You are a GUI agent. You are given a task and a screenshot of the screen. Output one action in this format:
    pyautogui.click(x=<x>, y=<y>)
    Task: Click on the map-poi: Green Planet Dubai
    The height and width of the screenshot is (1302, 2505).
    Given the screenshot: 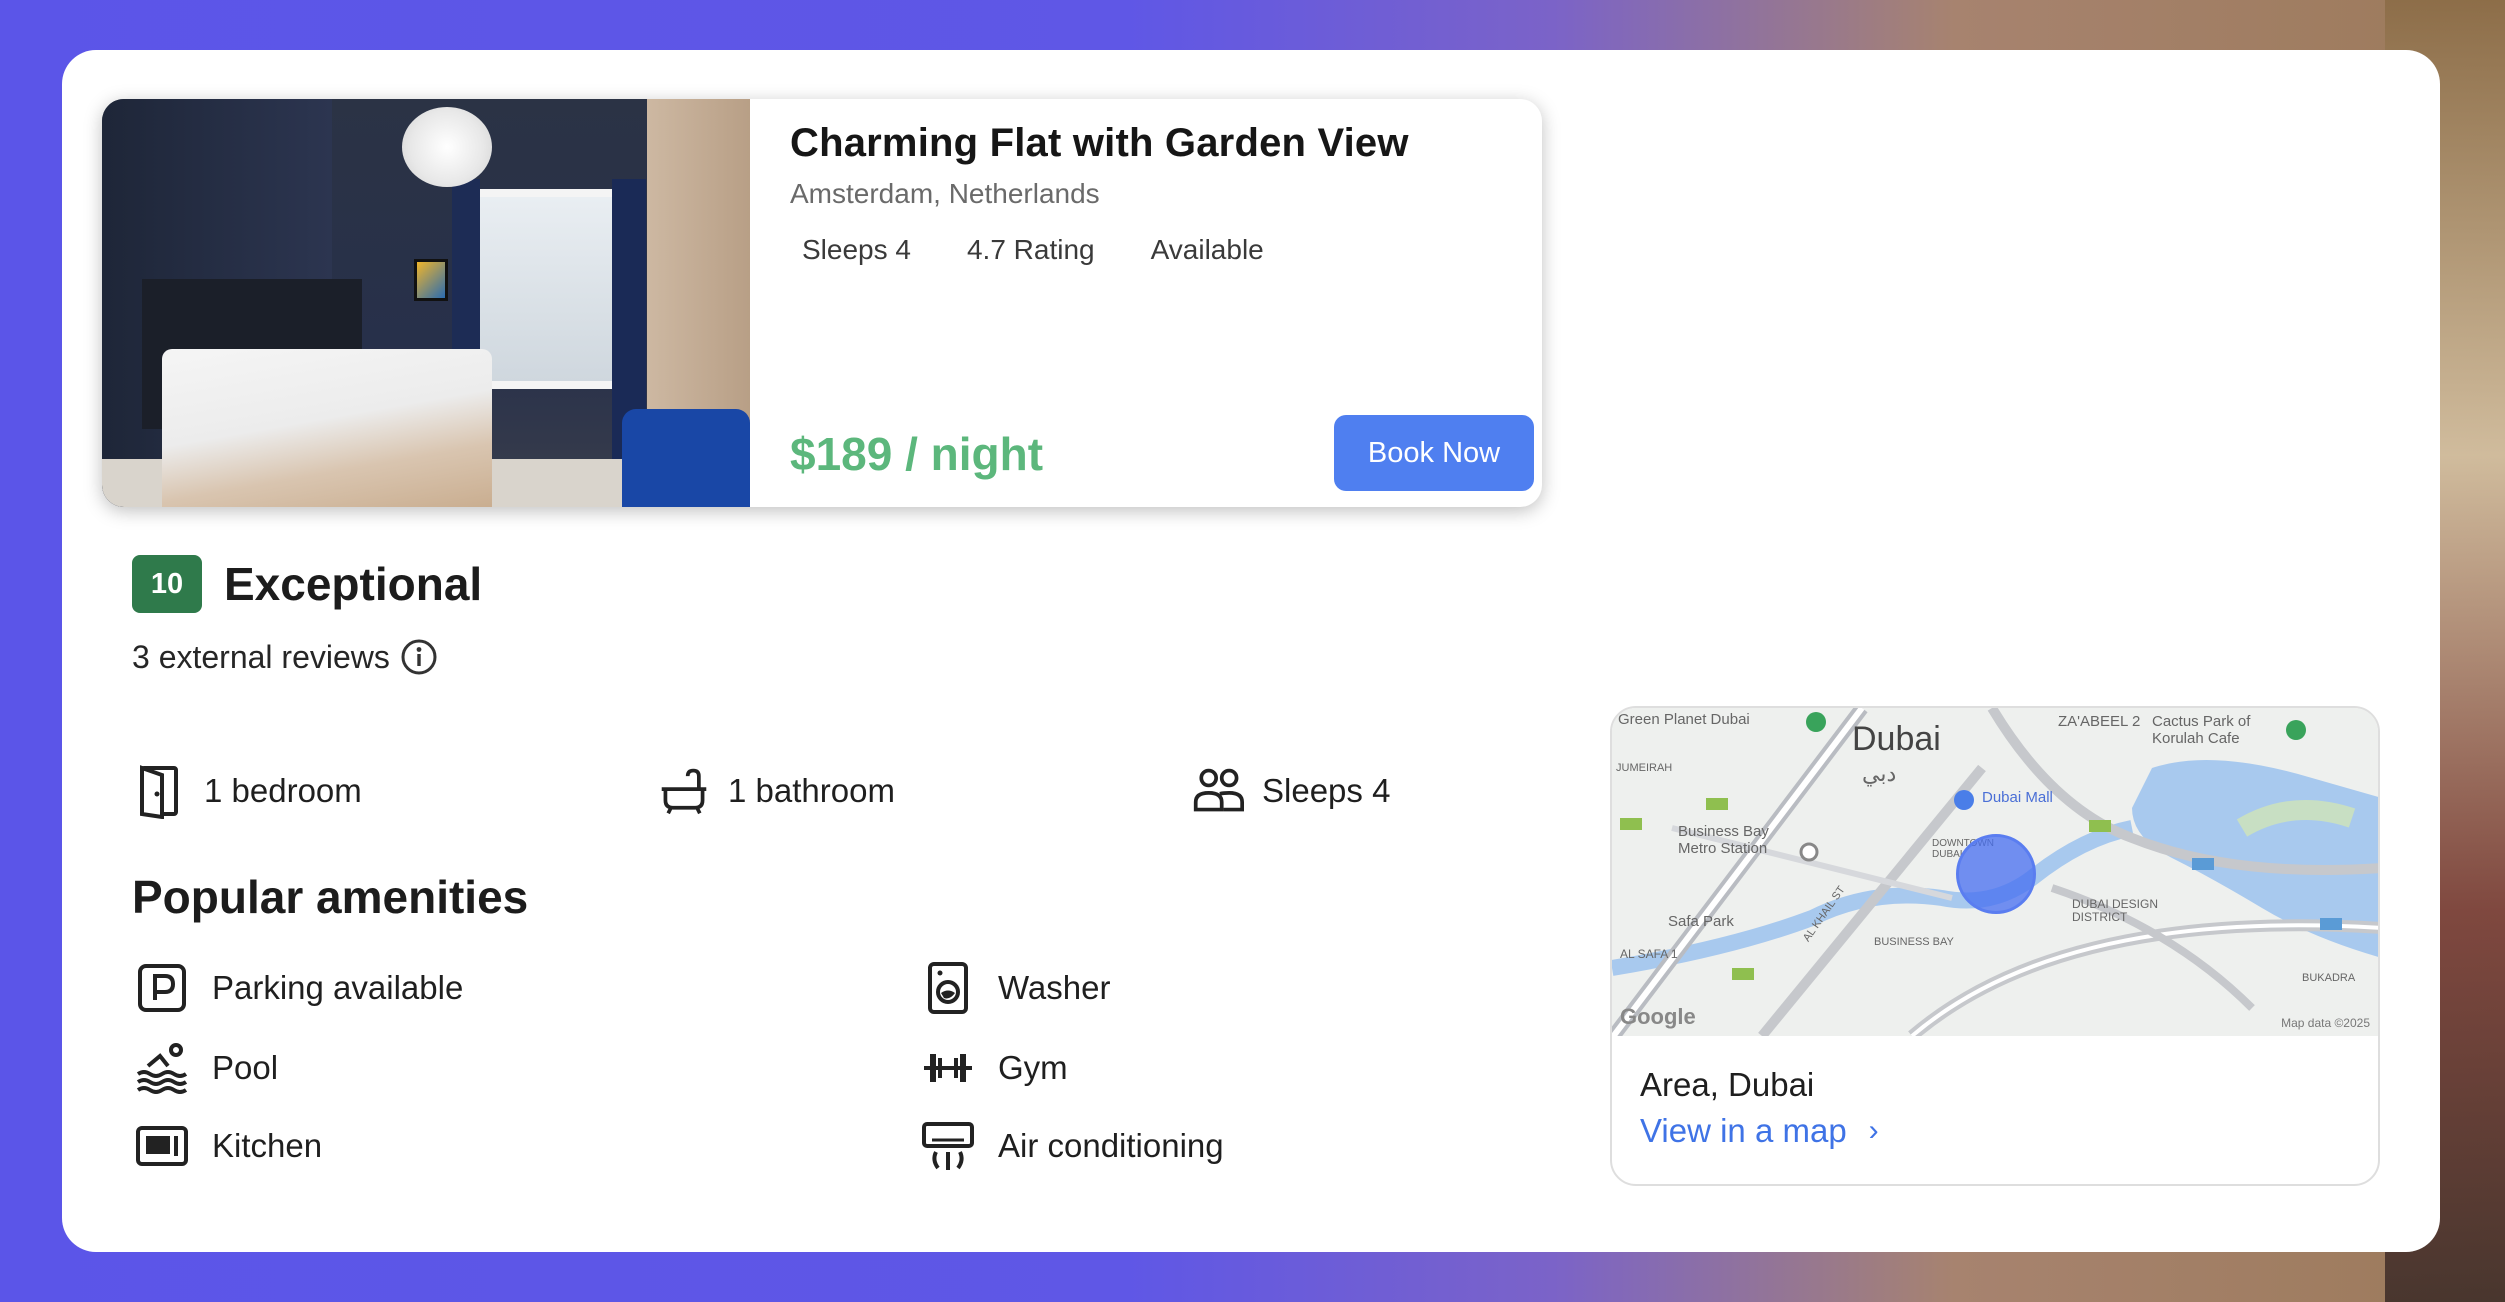 What is the action you would take?
    pyautogui.click(x=1684, y=719)
    